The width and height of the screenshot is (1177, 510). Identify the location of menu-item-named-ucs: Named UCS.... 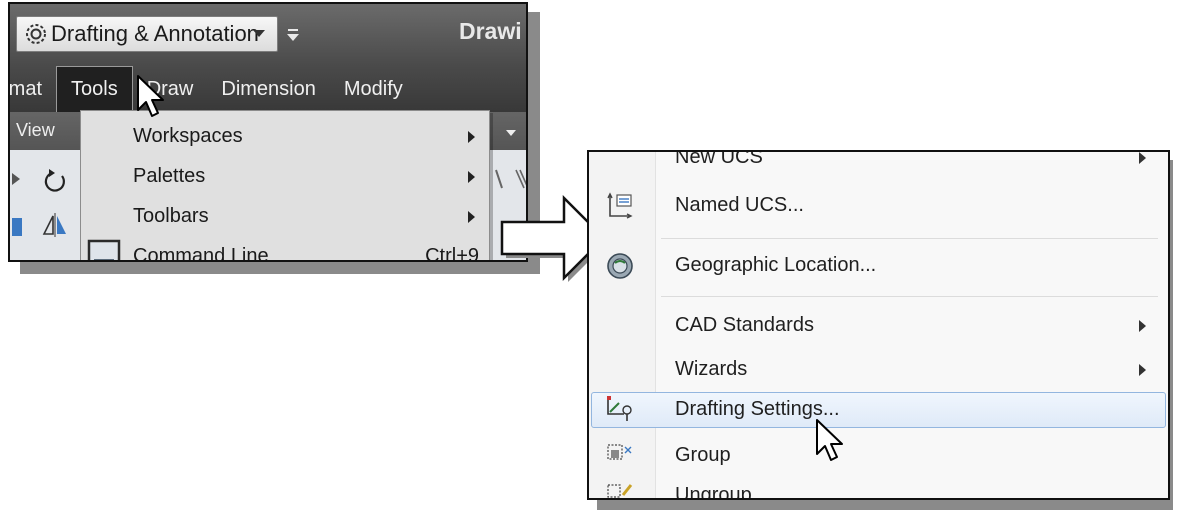
(878, 206).